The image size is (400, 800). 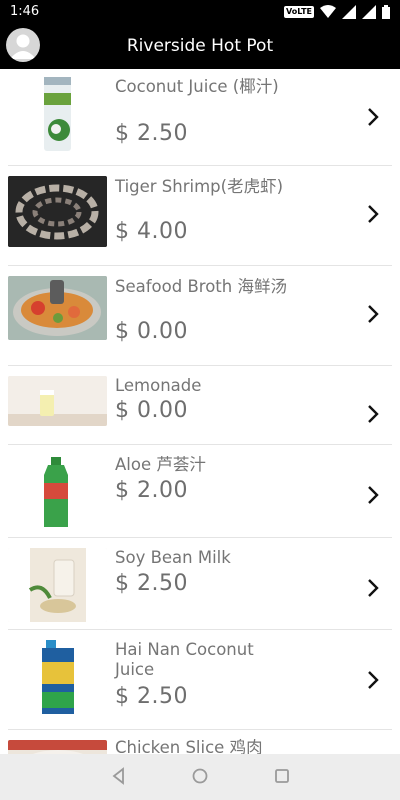 I want to click on recents-icon, so click(x=282, y=776).